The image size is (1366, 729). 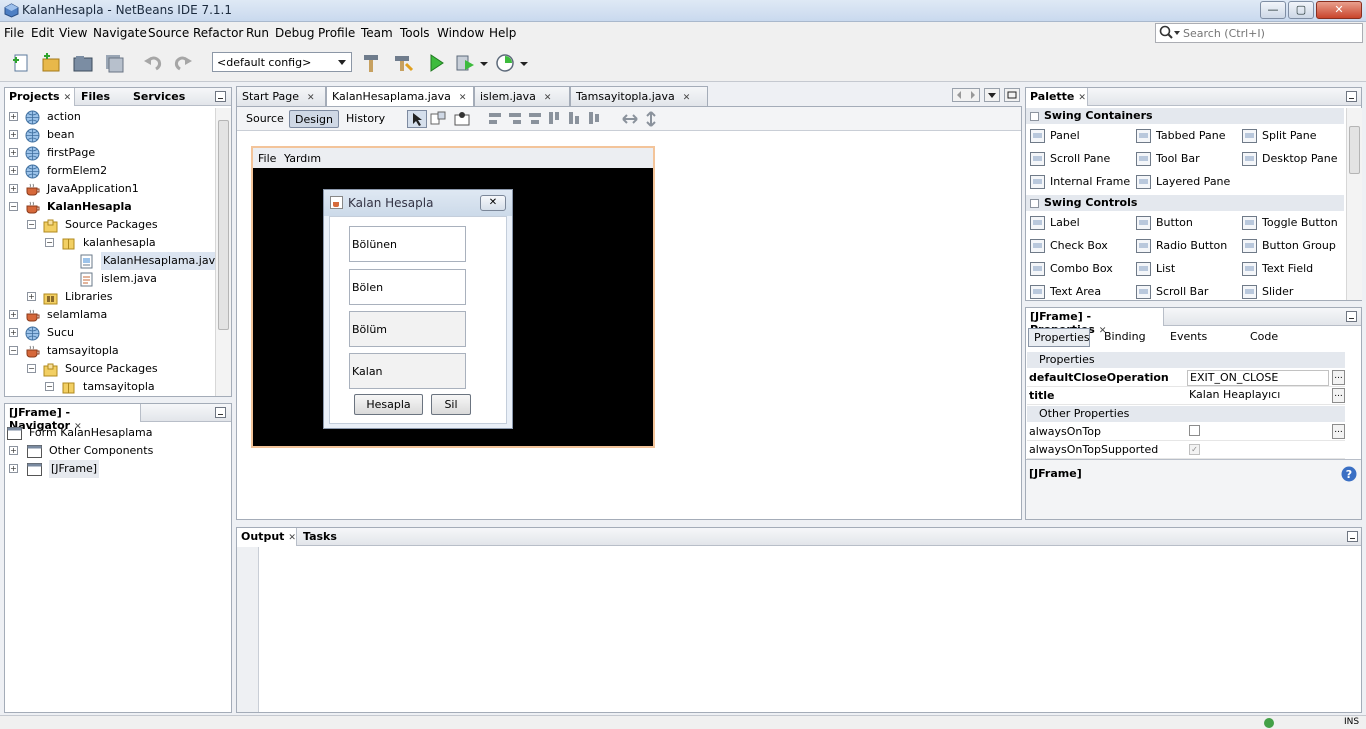 I want to click on always-on-top-supported-checkbox: ✓, so click(x=1258, y=450).